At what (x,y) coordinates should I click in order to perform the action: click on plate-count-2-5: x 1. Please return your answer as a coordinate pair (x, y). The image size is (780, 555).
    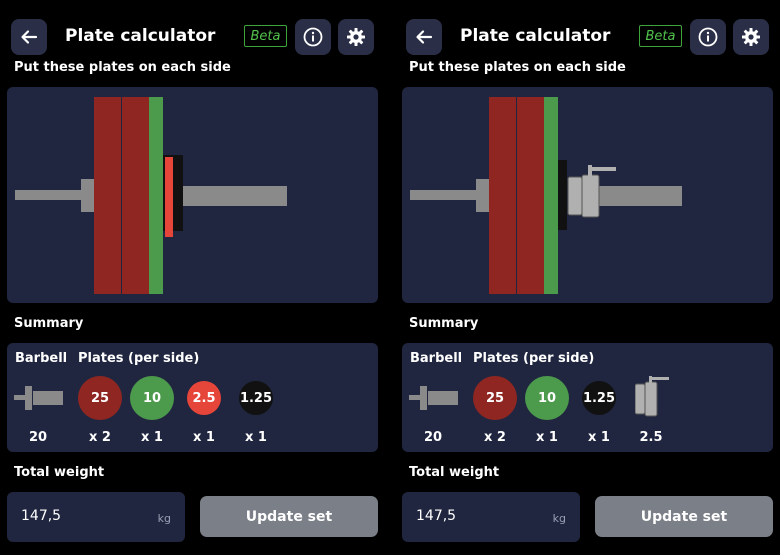
    Looking at the image, I should click on (204, 437).